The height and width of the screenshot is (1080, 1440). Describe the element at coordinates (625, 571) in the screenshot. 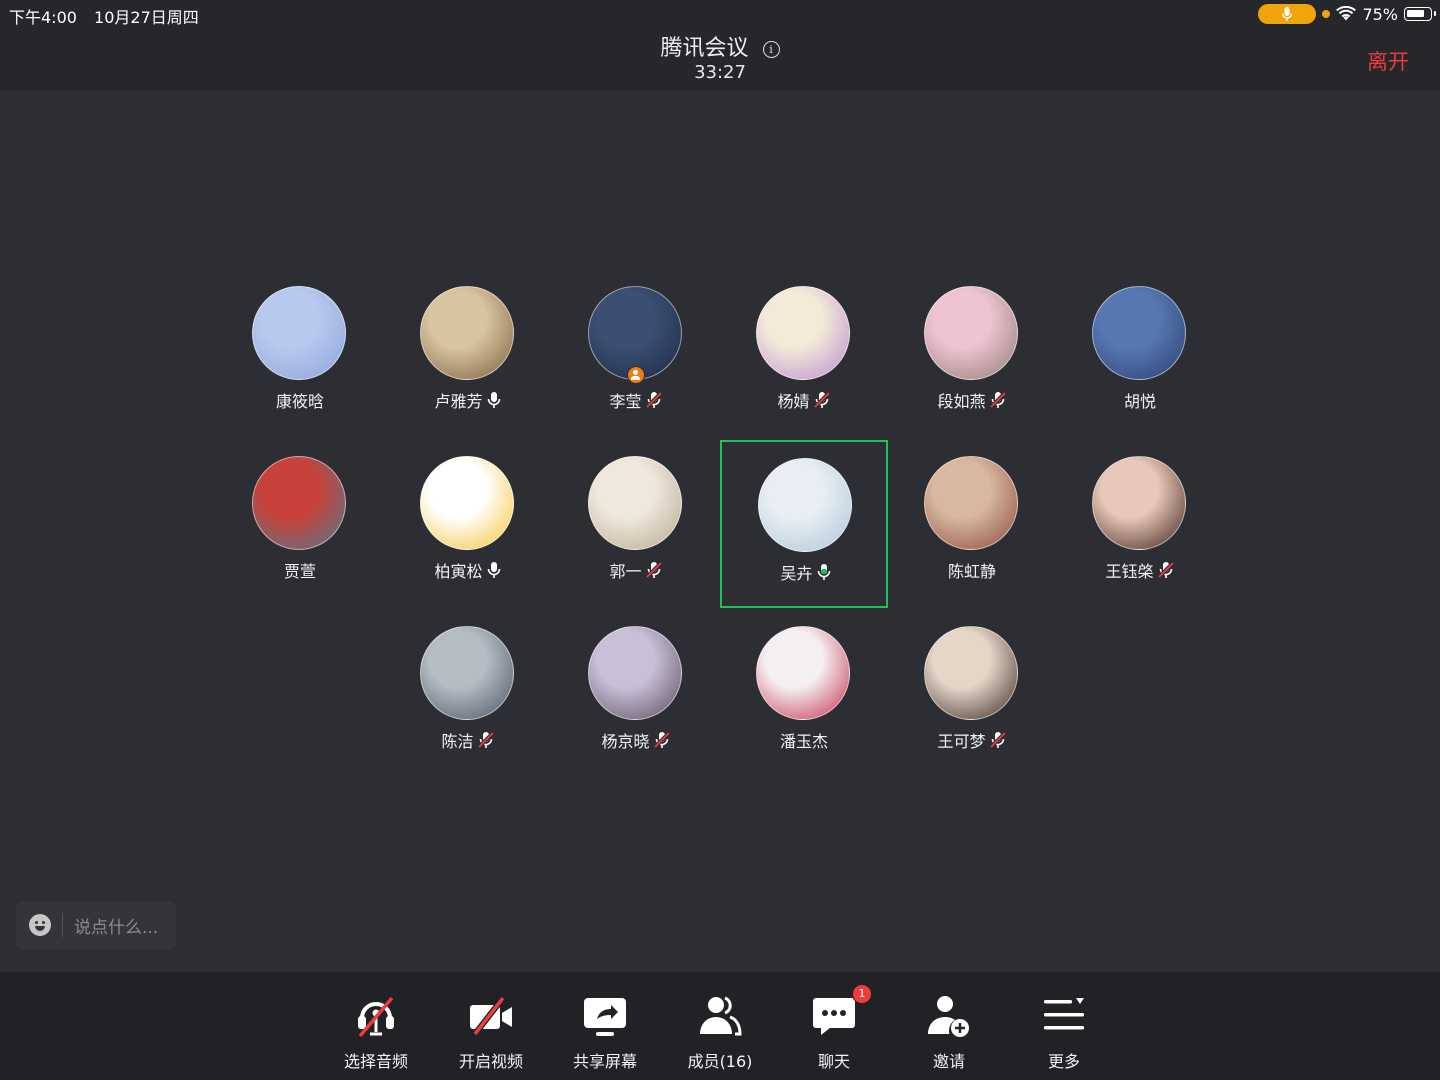

I see `participant-name: 郭一` at that location.